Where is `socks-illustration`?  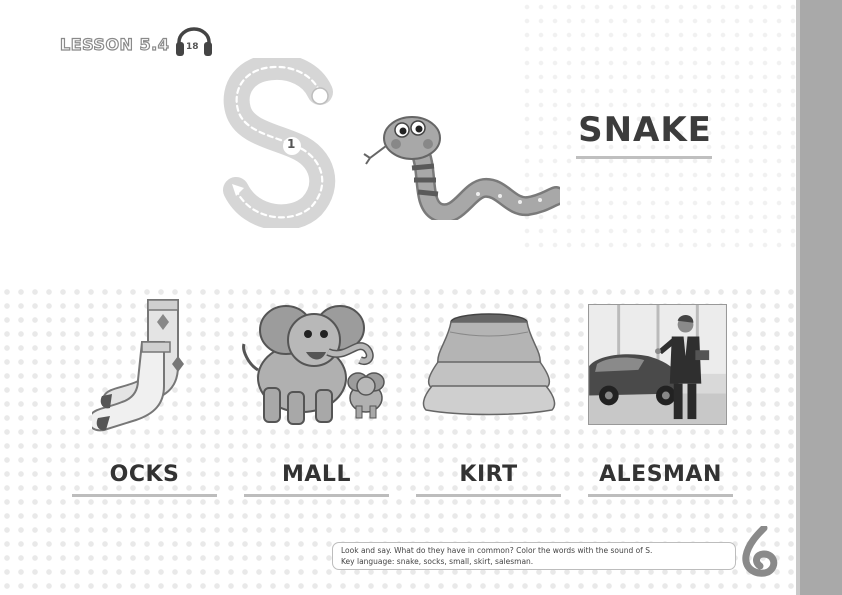 socks-illustration is located at coordinates (138, 365).